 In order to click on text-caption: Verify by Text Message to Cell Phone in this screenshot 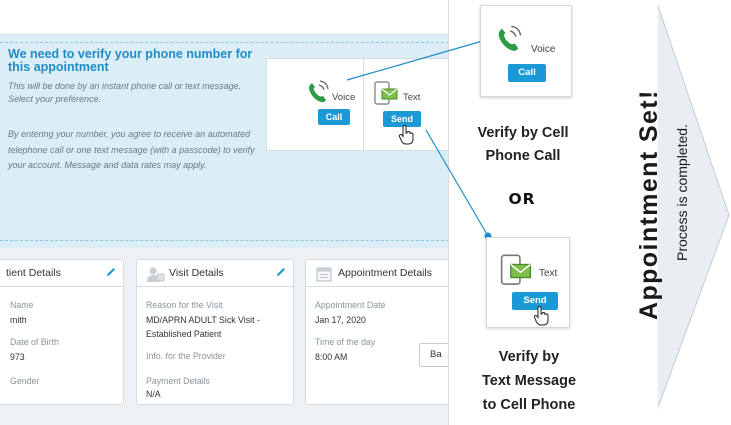, I will do `click(529, 381)`.